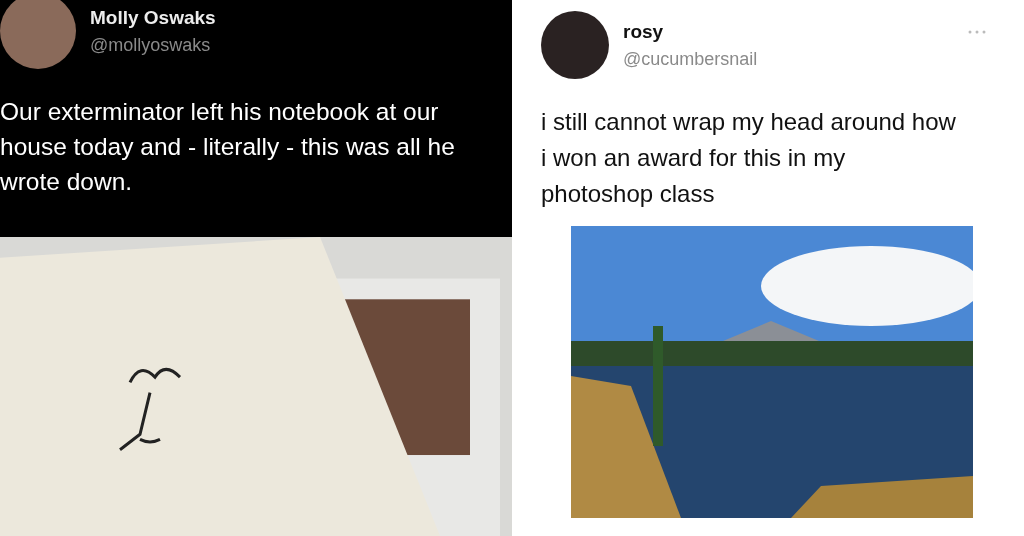 This screenshot has width=1024, height=536. I want to click on tweet-text: Our exterminator left his notebook at our house today and - literally - this was all he wrote down., so click(228, 147).